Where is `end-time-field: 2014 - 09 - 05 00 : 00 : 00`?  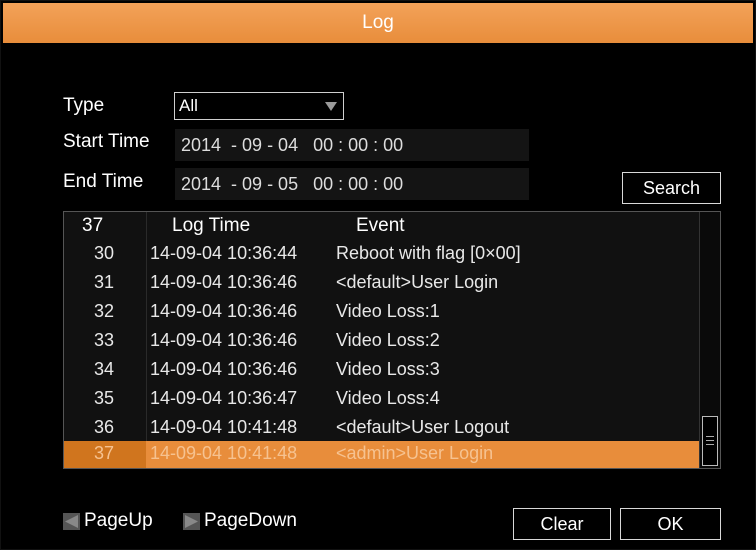
end-time-field: 2014 - 09 - 05 00 : 00 : 00 is located at coordinates (352, 184).